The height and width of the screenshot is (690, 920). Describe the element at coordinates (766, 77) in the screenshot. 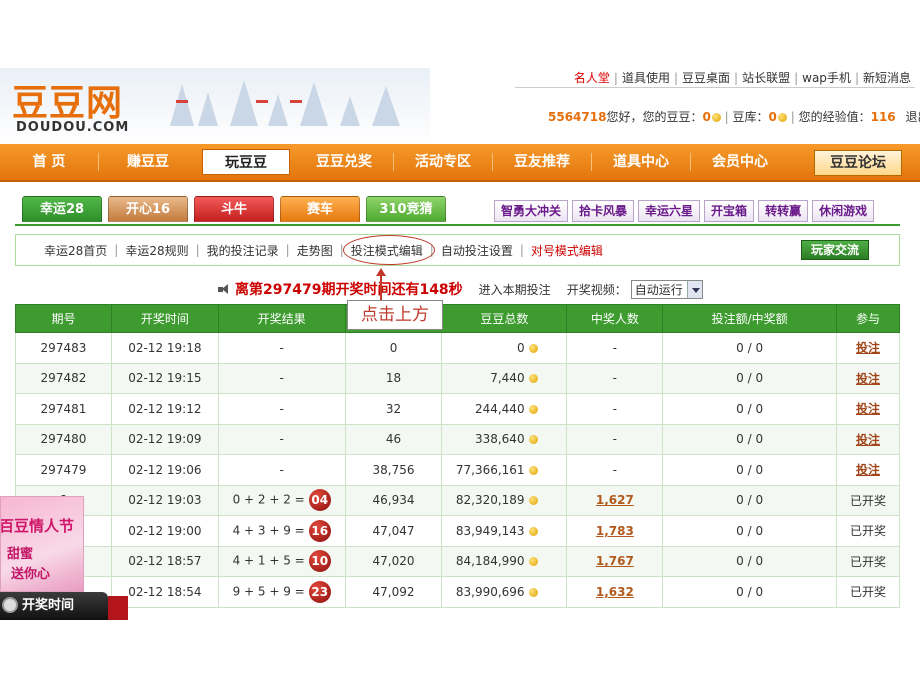

I see `top-link-webmaster: 站长联盟` at that location.